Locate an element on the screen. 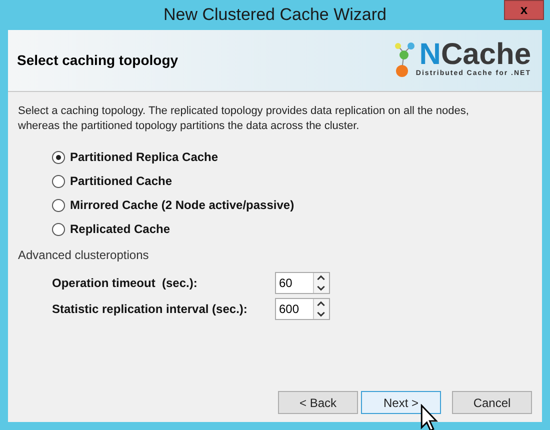  logo-text: Cache is located at coordinates (485, 54).